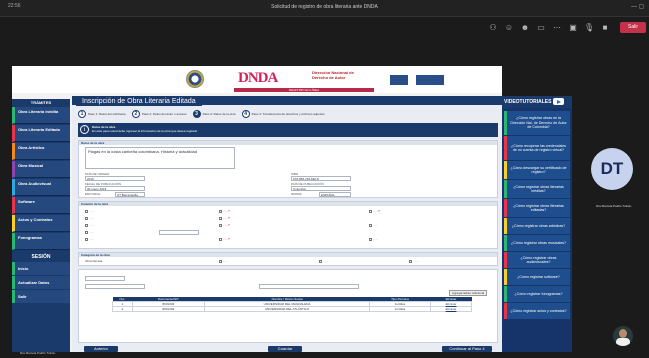 The image size is (649, 358). I want to click on step-1: 1 Paso 1: Datos del solicitante, so click(102, 114).